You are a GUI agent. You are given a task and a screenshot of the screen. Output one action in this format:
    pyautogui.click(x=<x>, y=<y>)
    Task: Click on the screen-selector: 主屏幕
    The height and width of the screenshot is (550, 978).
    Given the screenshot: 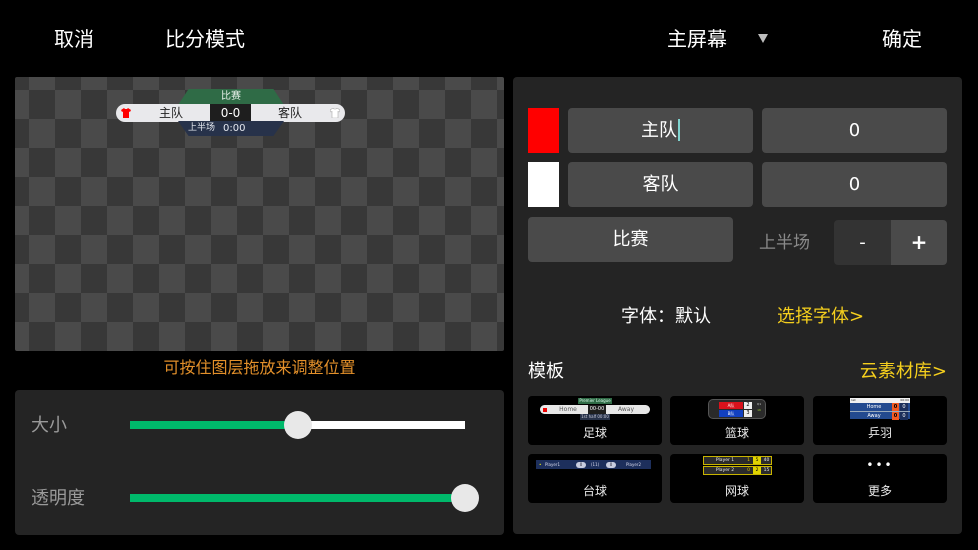 What is the action you would take?
    pyautogui.click(x=697, y=39)
    